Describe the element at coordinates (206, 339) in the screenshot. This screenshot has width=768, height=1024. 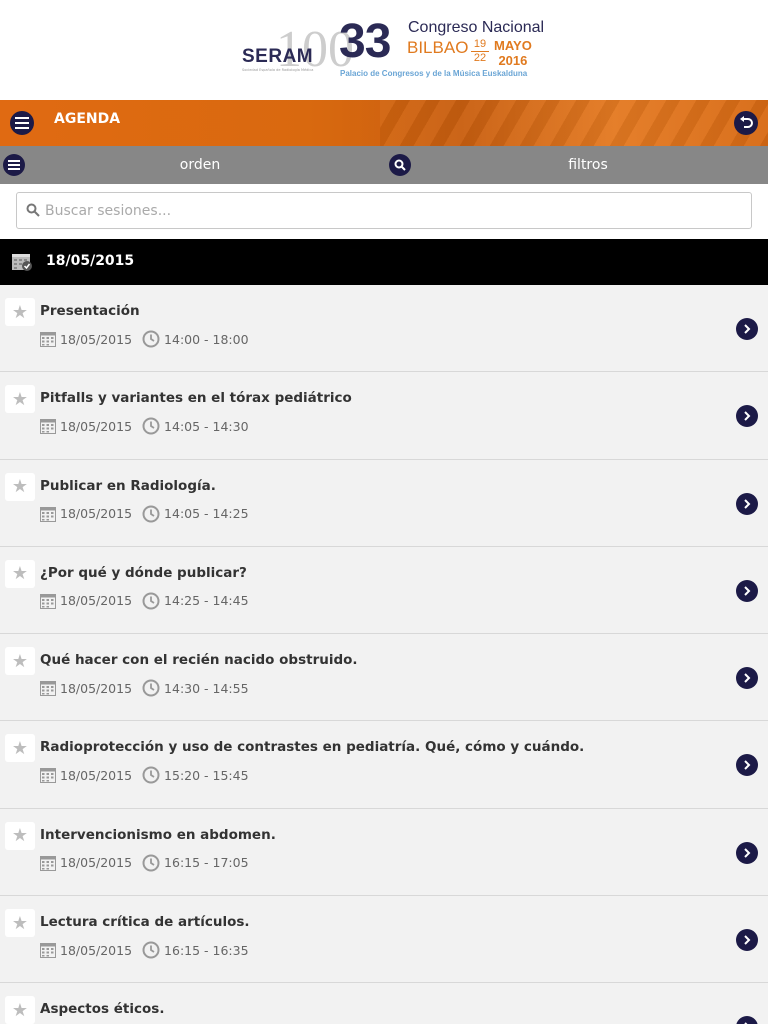
I see `session-time: 14:00 - 18:00` at that location.